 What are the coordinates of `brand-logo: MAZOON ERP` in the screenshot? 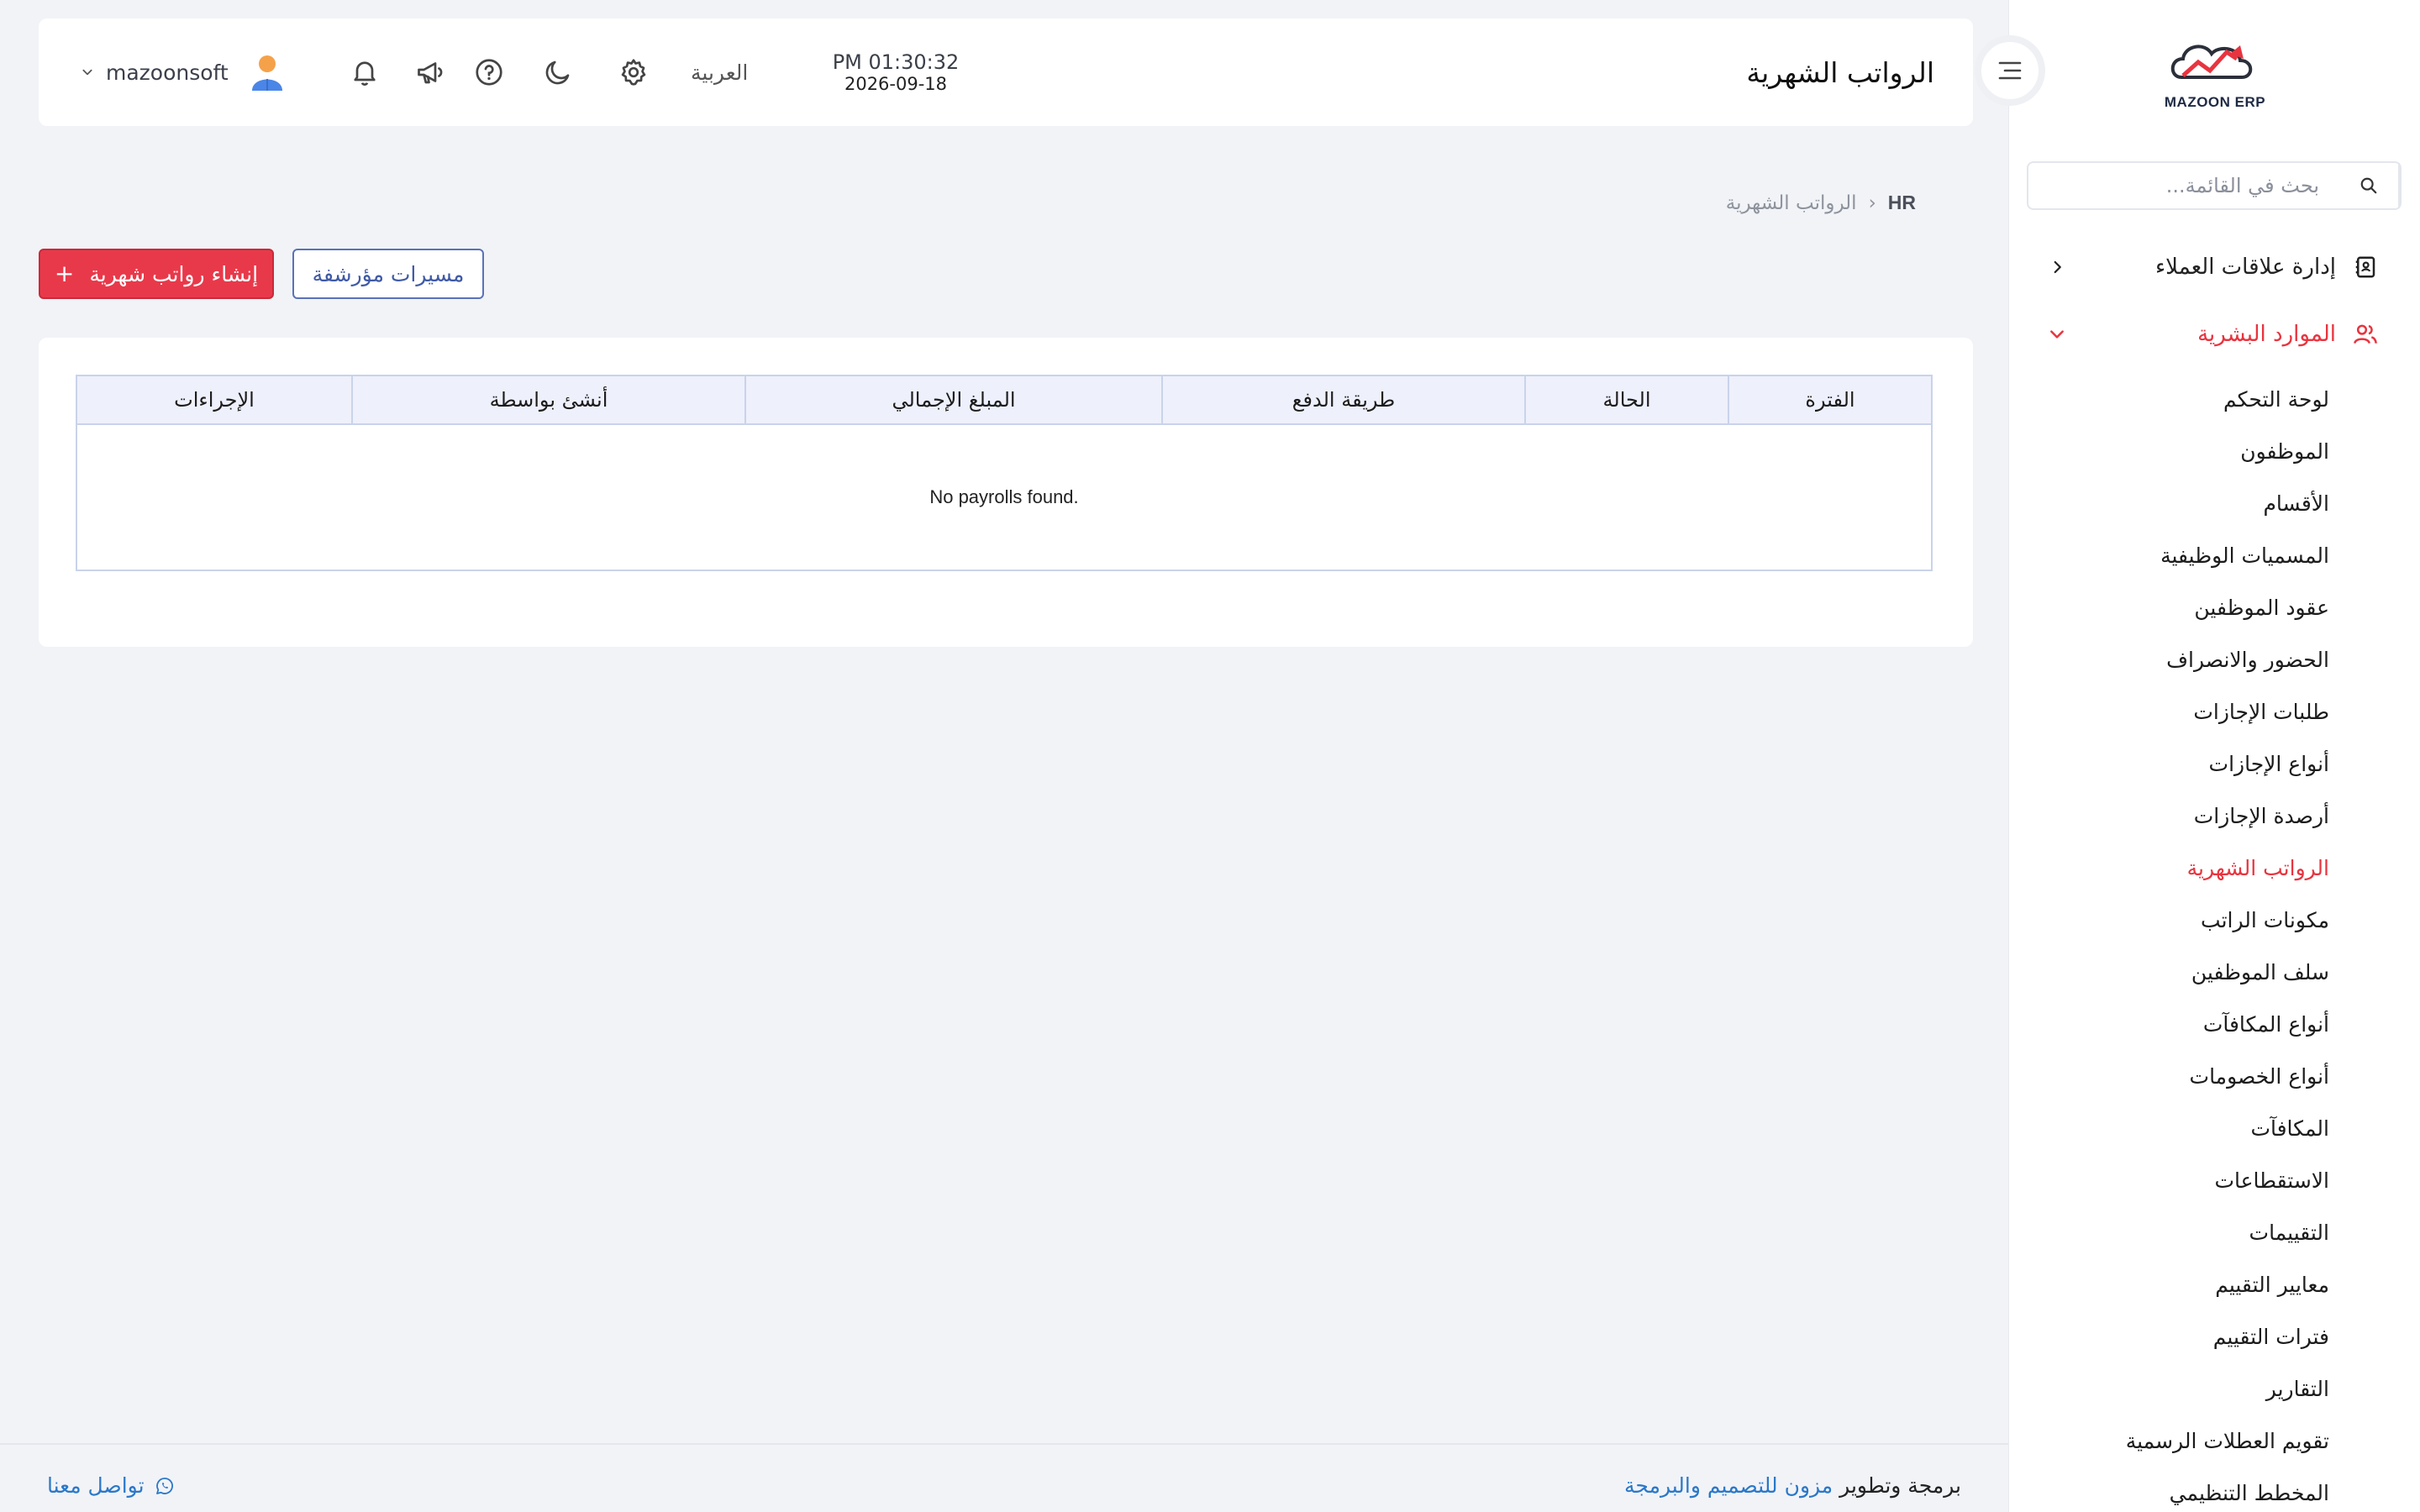 It's located at (2215, 74).